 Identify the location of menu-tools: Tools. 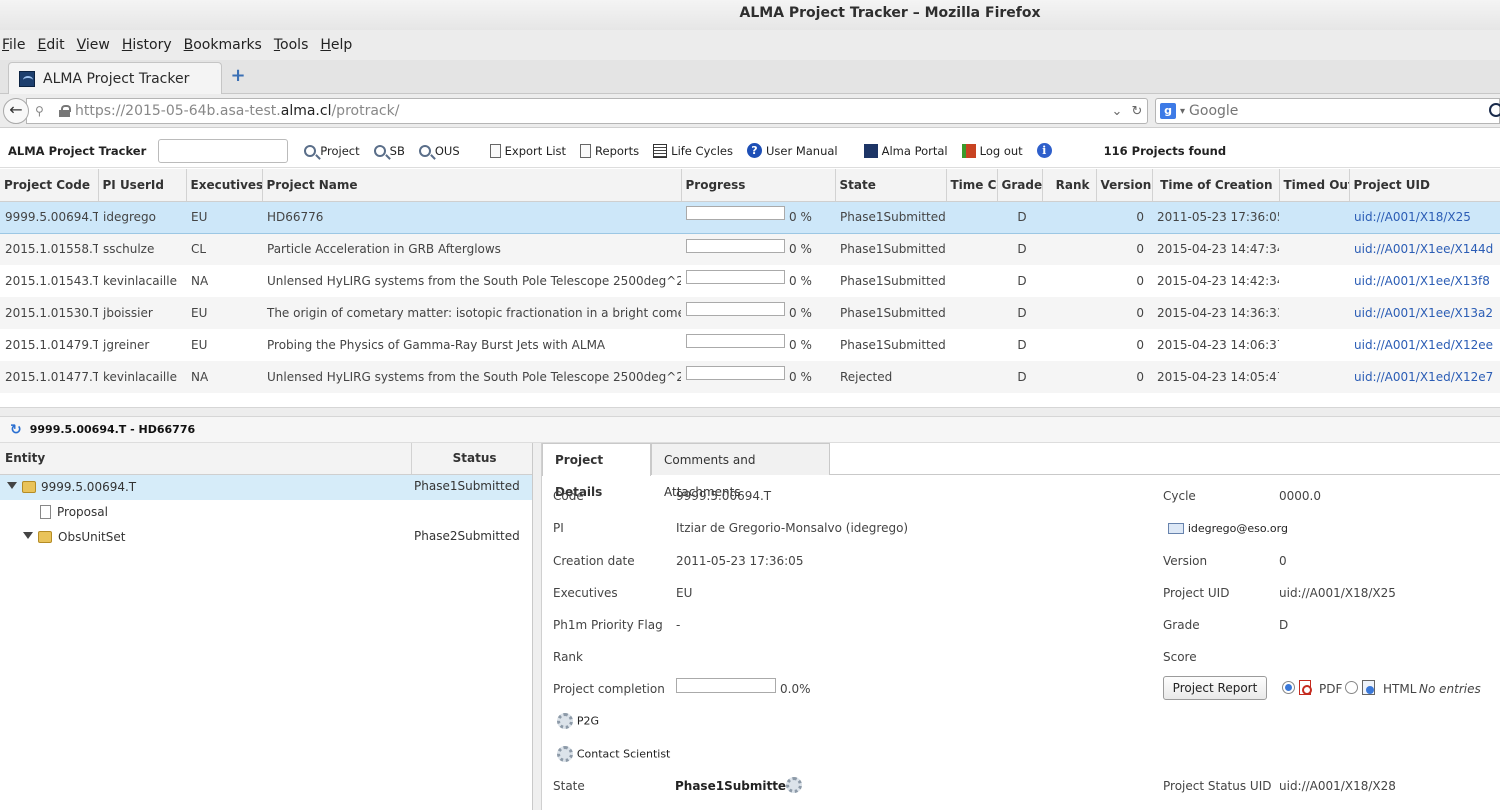
(294, 45).